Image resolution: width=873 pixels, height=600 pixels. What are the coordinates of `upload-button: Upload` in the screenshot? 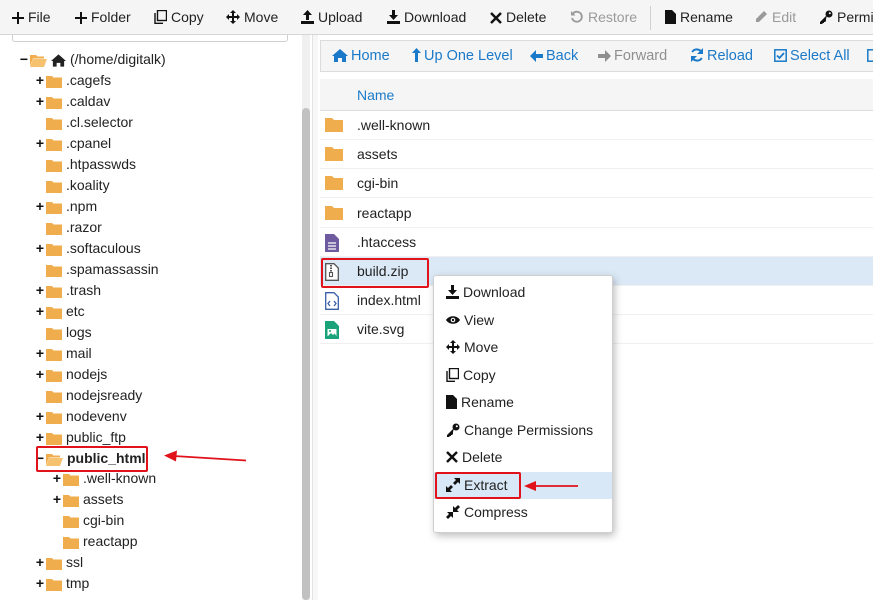 It's located at (331, 17).